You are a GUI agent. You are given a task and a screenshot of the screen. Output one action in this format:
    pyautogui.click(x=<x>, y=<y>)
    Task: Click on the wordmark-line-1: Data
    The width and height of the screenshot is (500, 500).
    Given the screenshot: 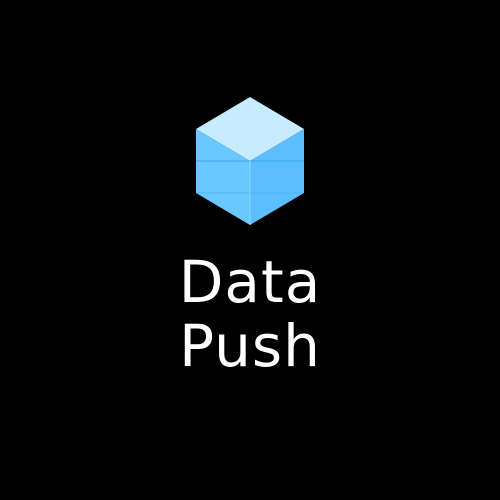 What is the action you would take?
    pyautogui.click(x=250, y=282)
    